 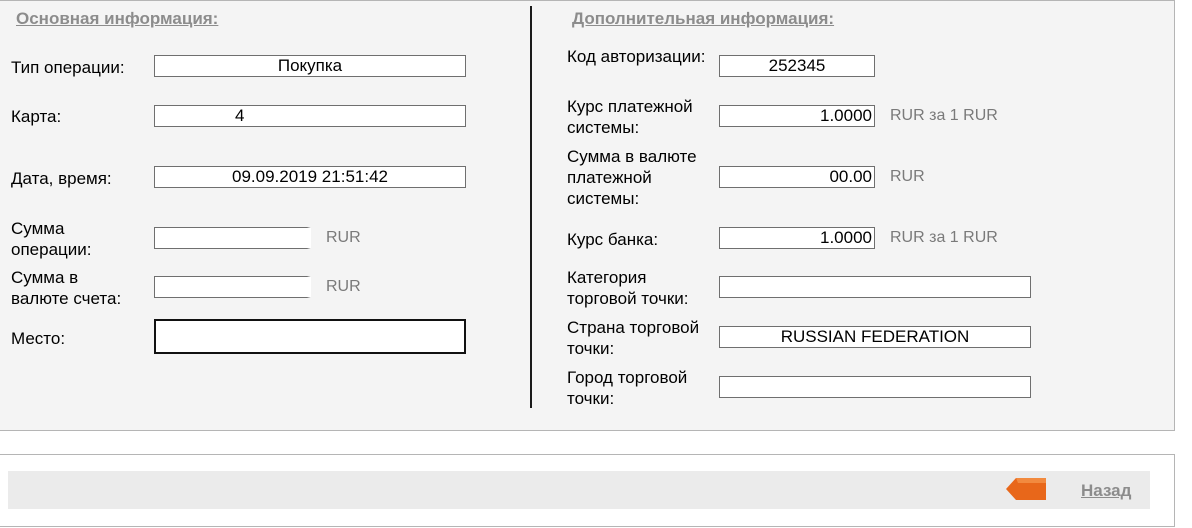 What do you see at coordinates (68, 67) in the screenshot?
I see `operation-type-label: Тип операции:` at bounding box center [68, 67].